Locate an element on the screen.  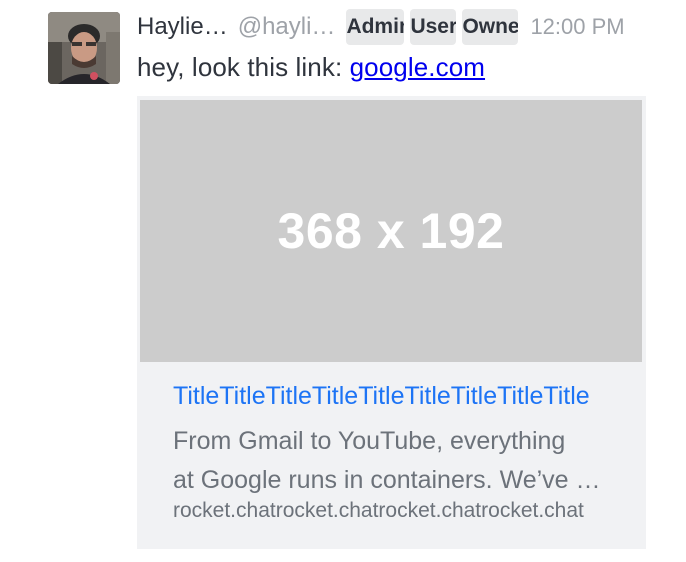
message-timestamp: 12:00 PM is located at coordinates (577, 27).